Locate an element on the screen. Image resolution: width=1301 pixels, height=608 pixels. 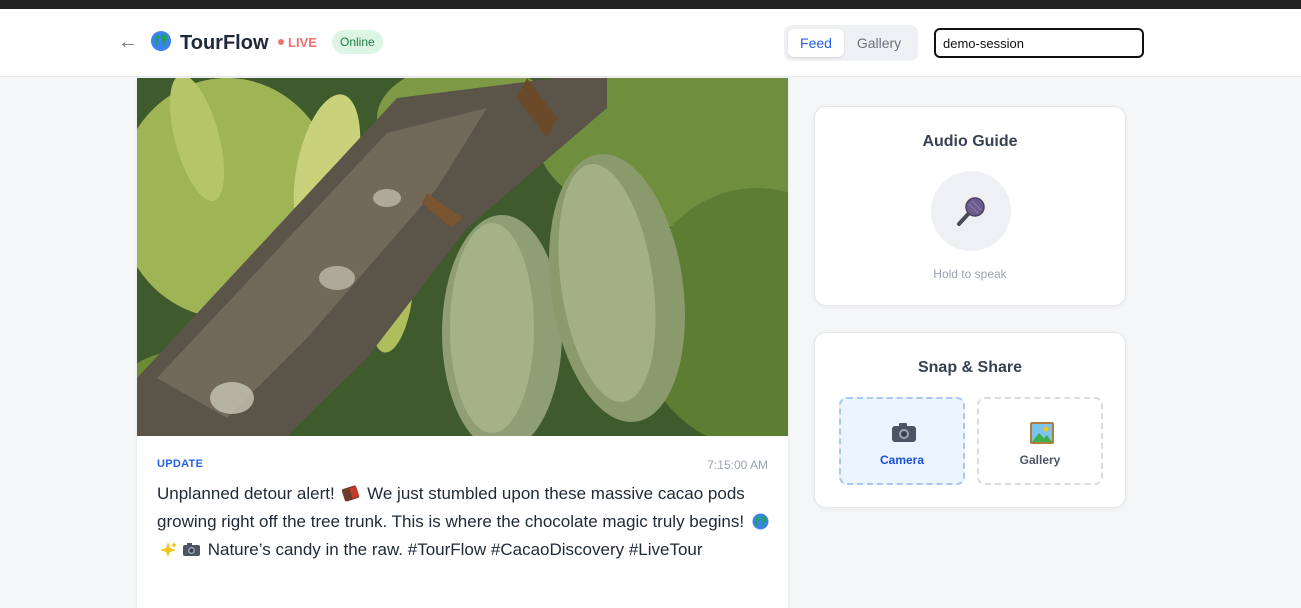
chocolate-bar-icon is located at coordinates (351, 493).